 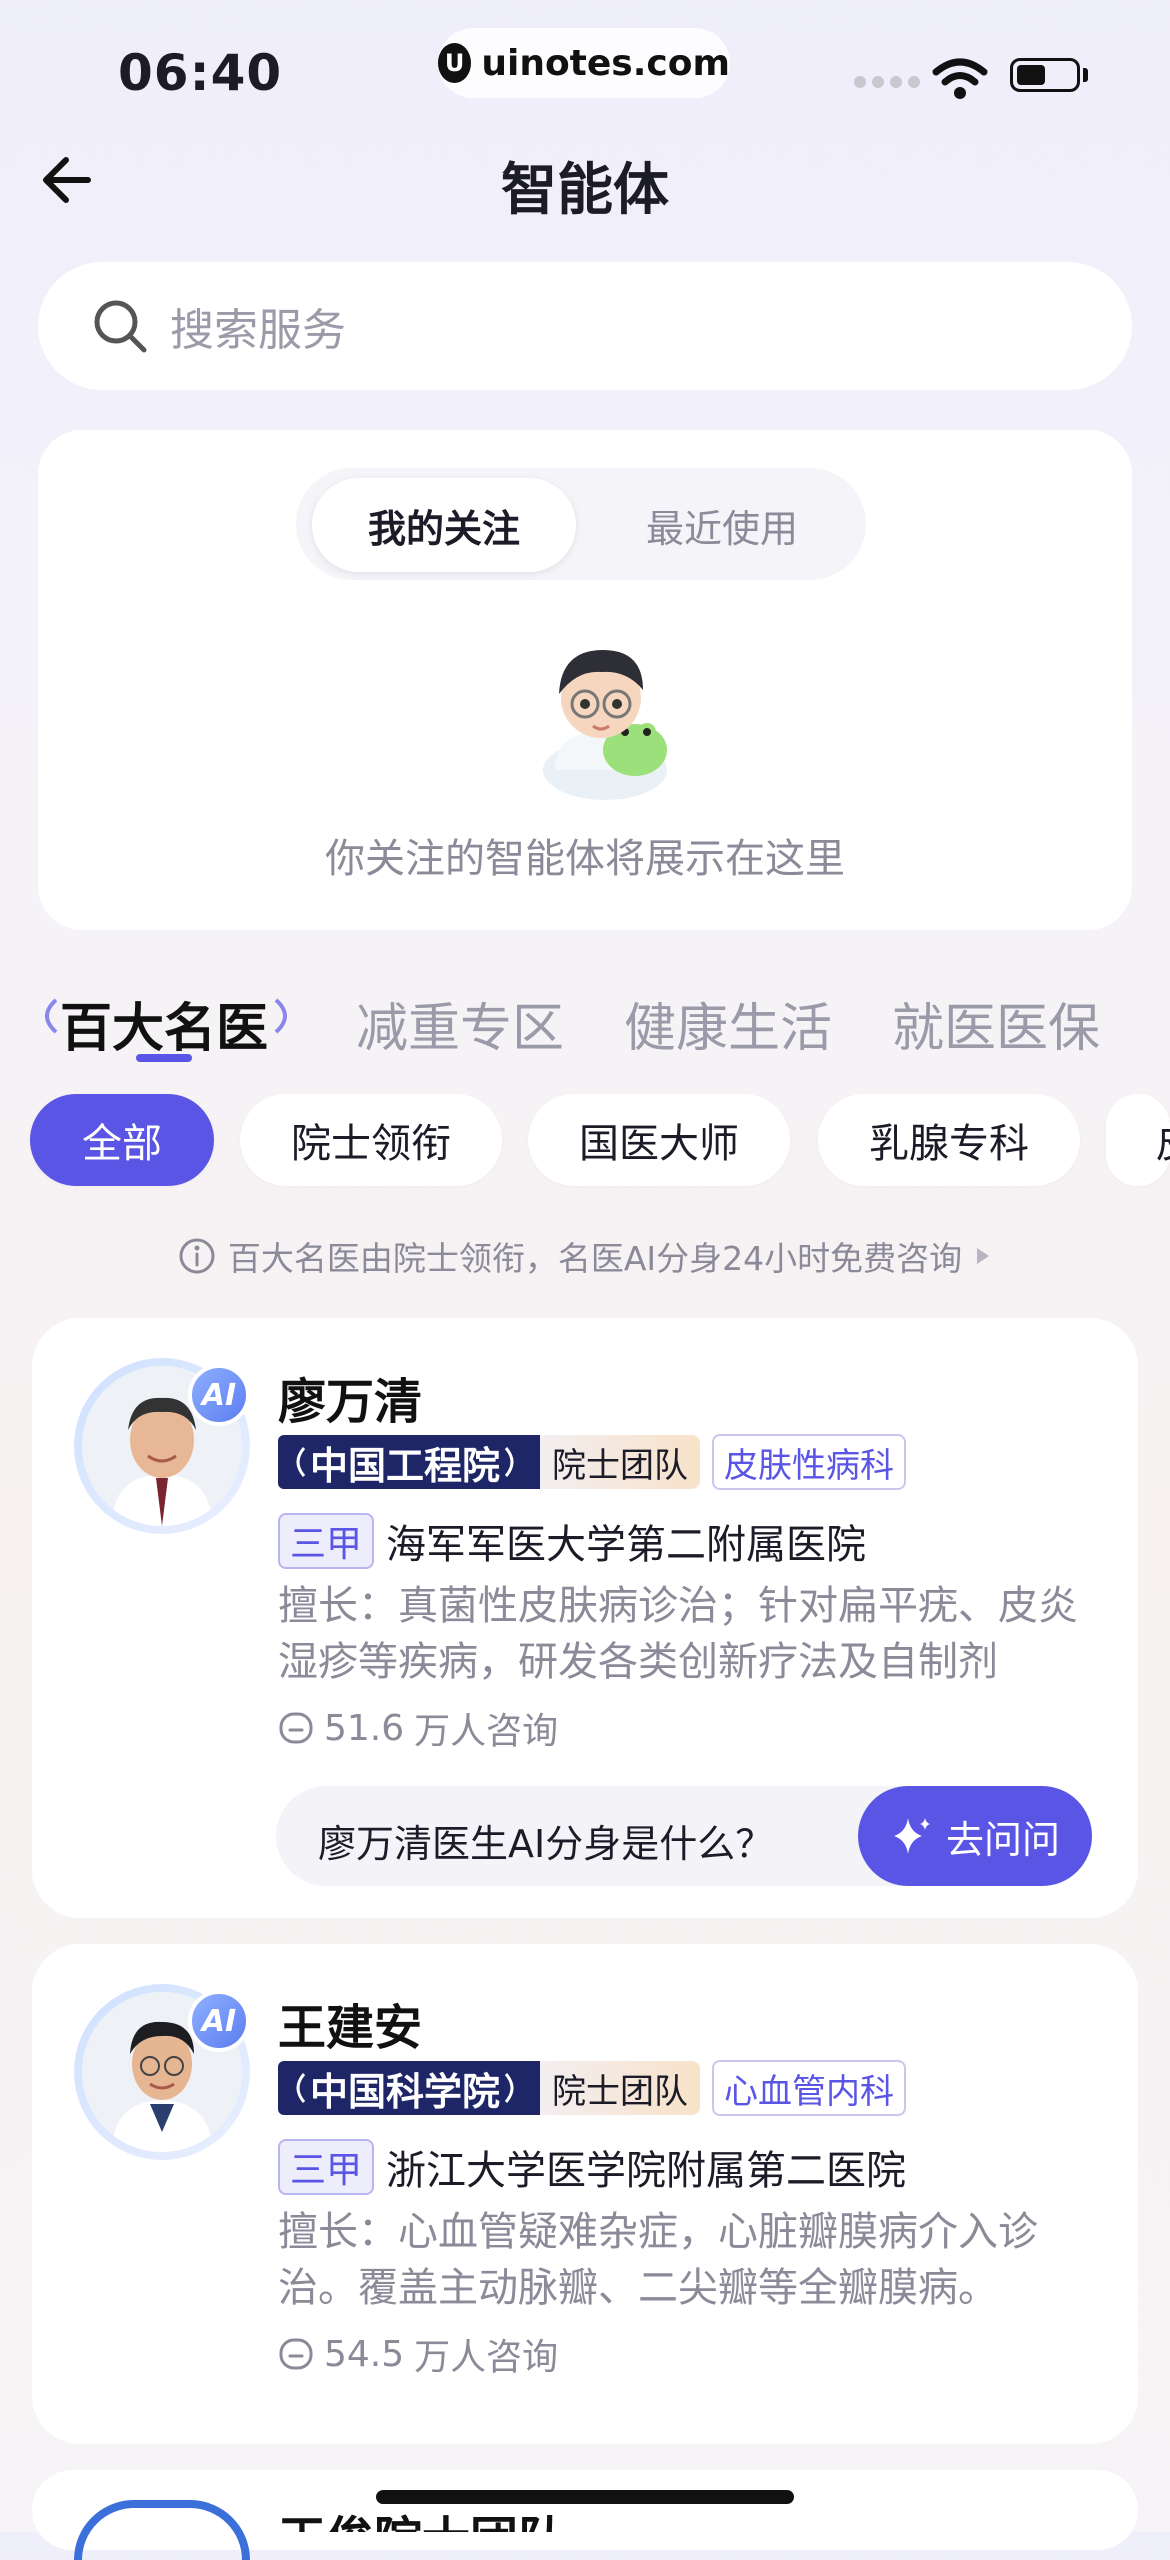 I want to click on page-title: 智能体, so click(x=585, y=190).